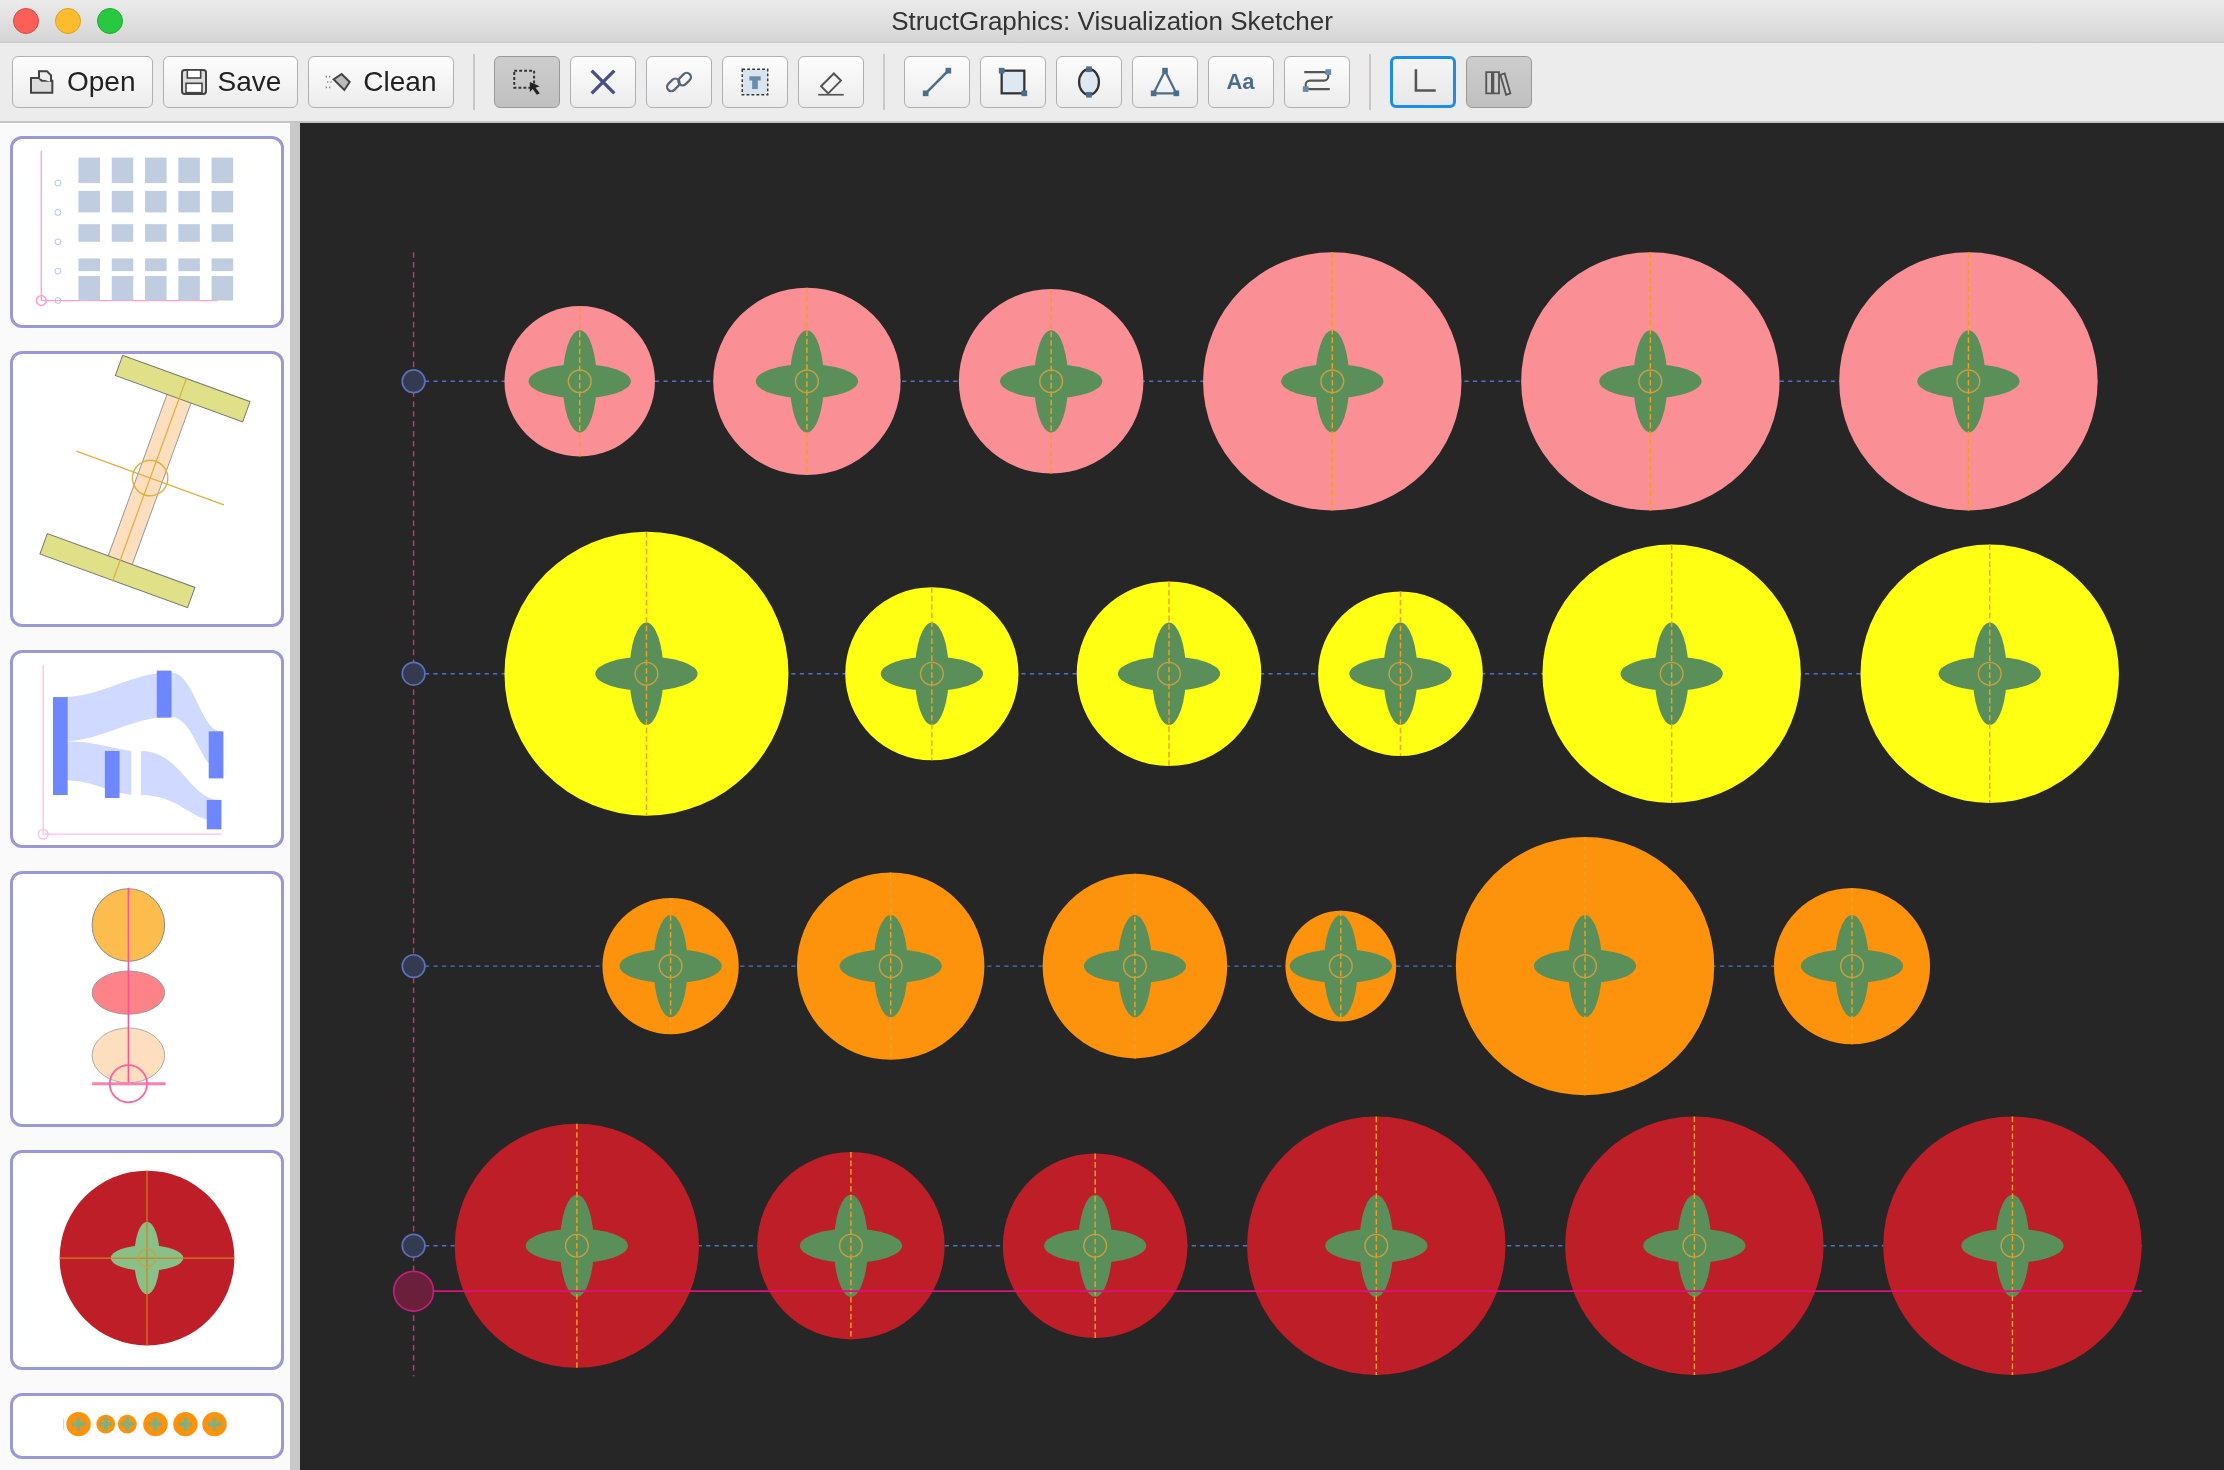 The image size is (2224, 1470). I want to click on window-title: StructGraphics: Visualization Sketcher, so click(1112, 21).